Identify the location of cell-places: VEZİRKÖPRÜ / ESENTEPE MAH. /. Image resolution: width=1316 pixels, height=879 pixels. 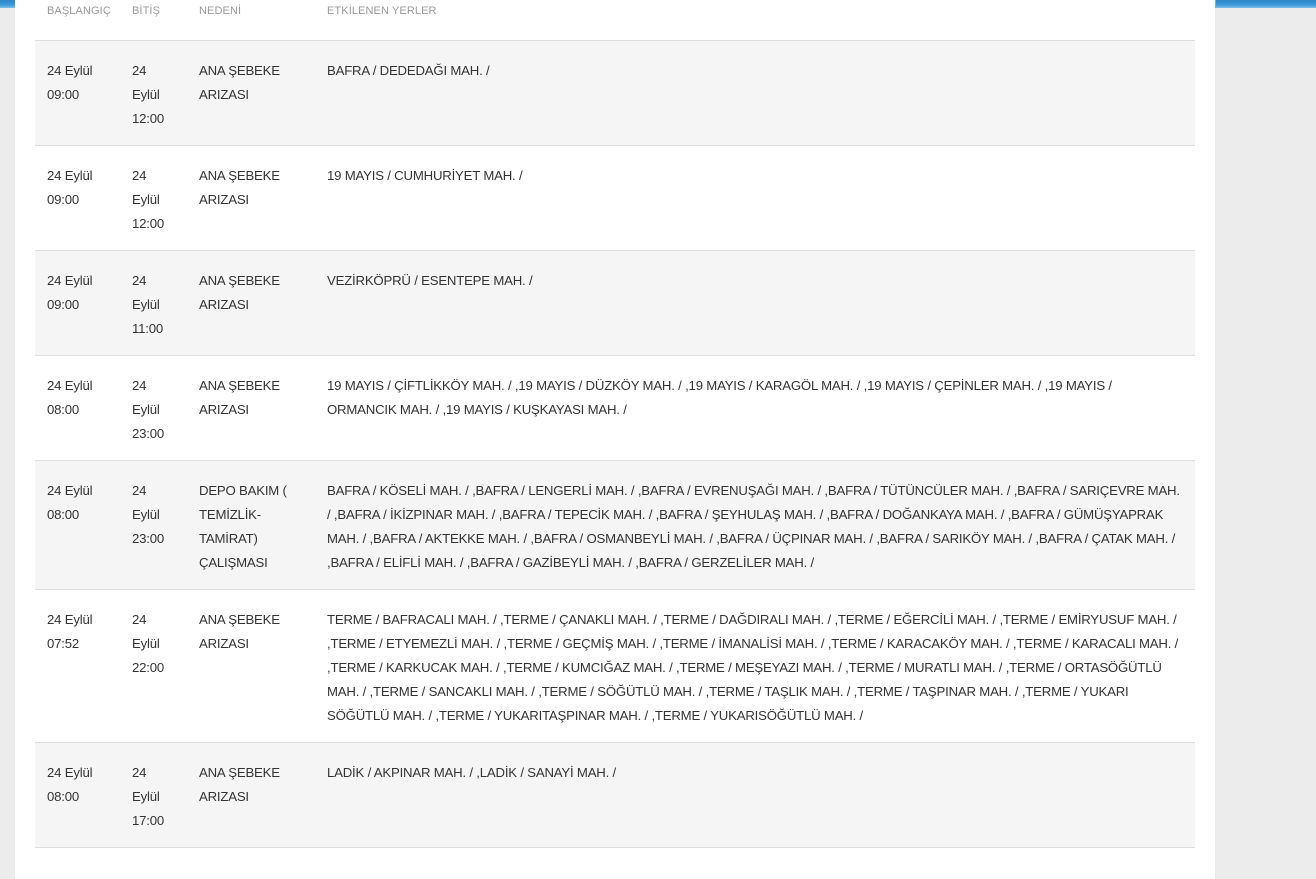
(755, 303).